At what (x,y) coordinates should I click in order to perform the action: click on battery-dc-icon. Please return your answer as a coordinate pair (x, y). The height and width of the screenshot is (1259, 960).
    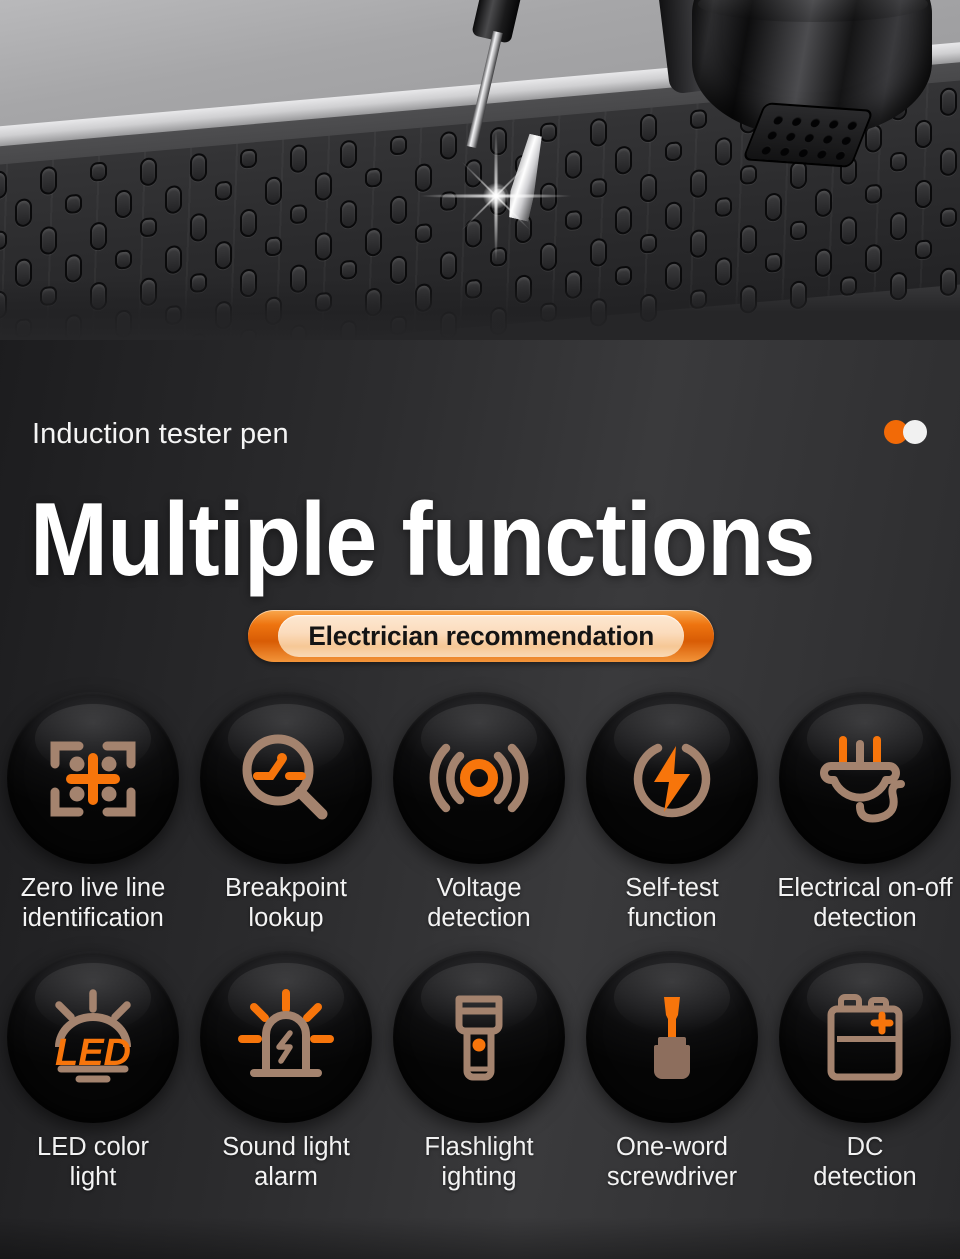
    Looking at the image, I should click on (865, 1037).